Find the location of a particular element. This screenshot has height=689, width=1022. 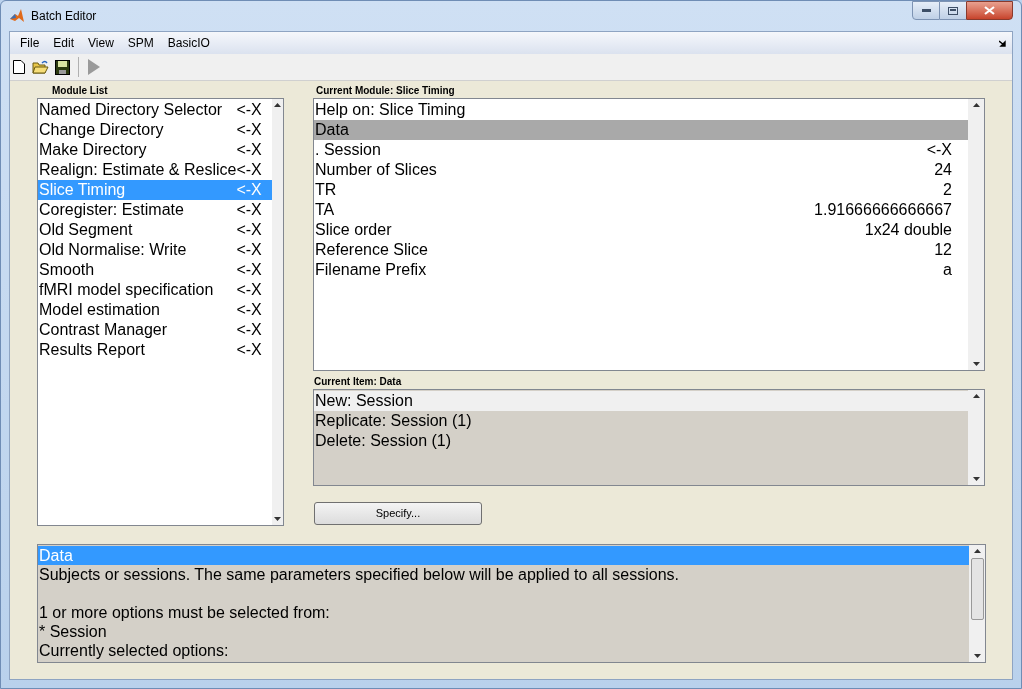

module-tree-item: . Session <-X is located at coordinates (641, 150).